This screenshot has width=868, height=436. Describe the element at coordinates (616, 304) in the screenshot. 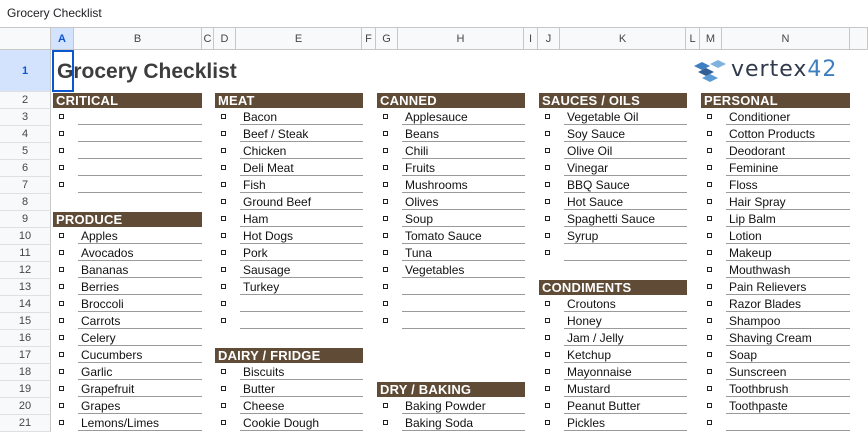

I see `checklist-item: Croutons` at that location.